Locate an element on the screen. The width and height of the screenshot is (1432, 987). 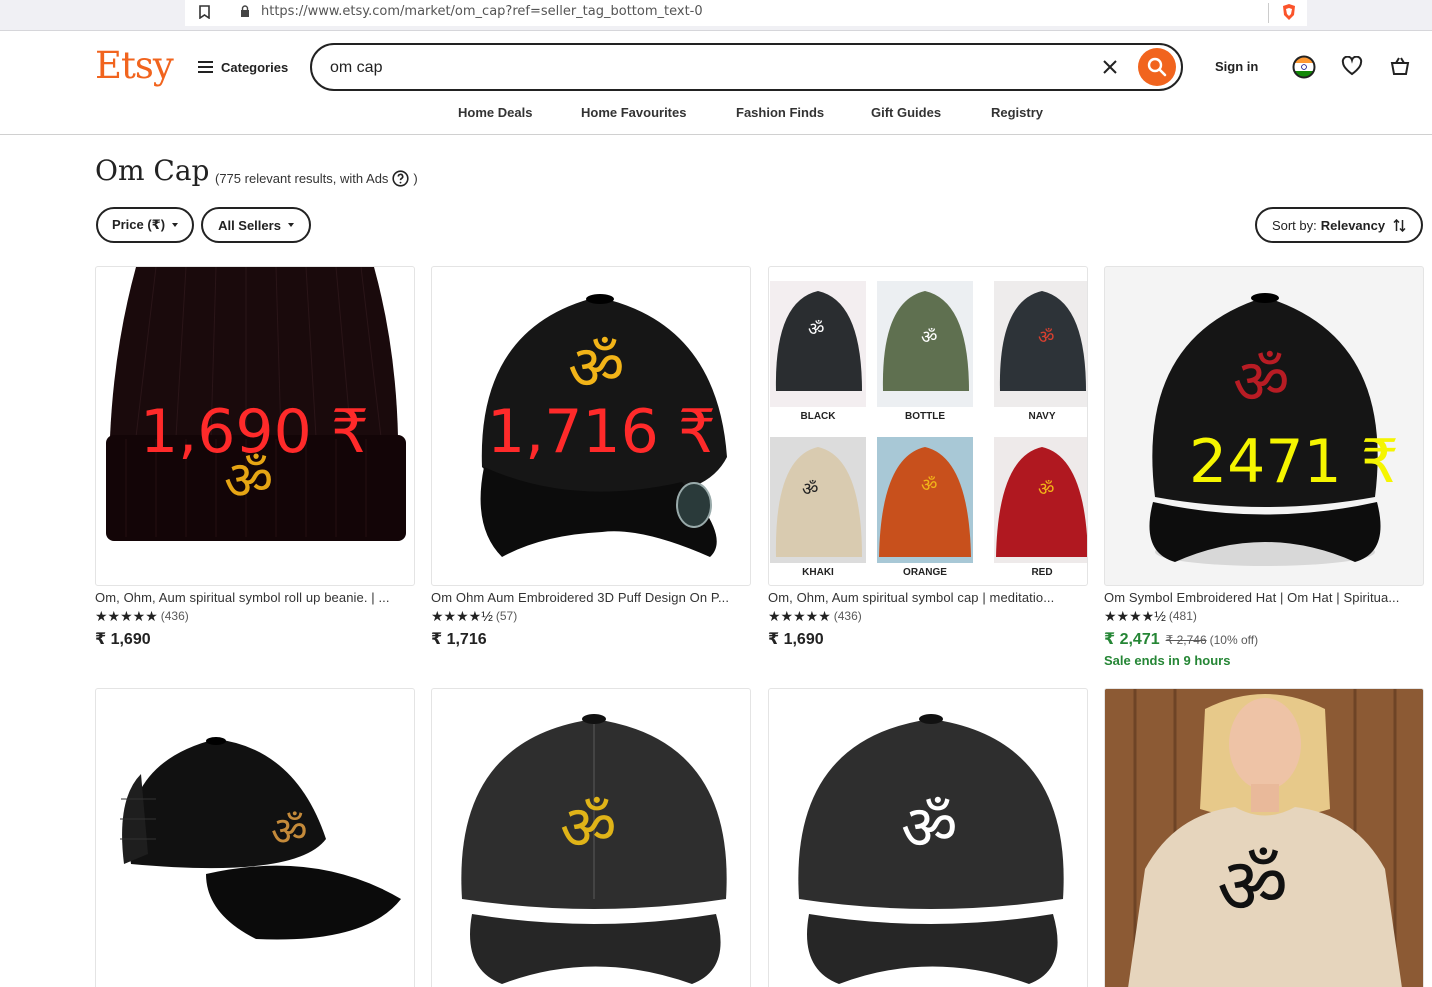
color-swatch-red: ॐ RED is located at coordinates (1040, 507).